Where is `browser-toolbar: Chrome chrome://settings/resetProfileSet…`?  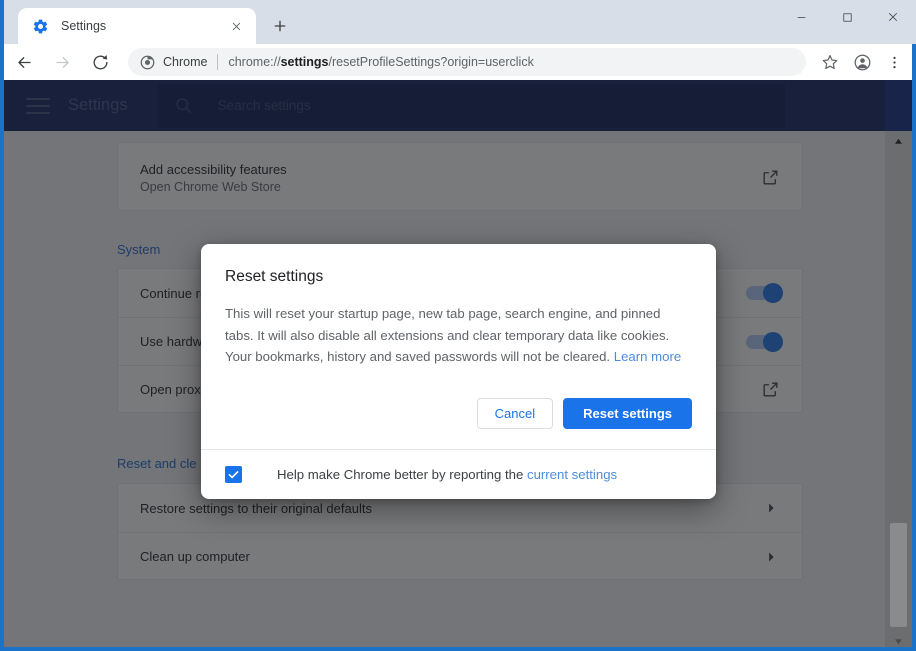
browser-toolbar: Chrome chrome://settings/resetProfileSet… is located at coordinates (458, 62).